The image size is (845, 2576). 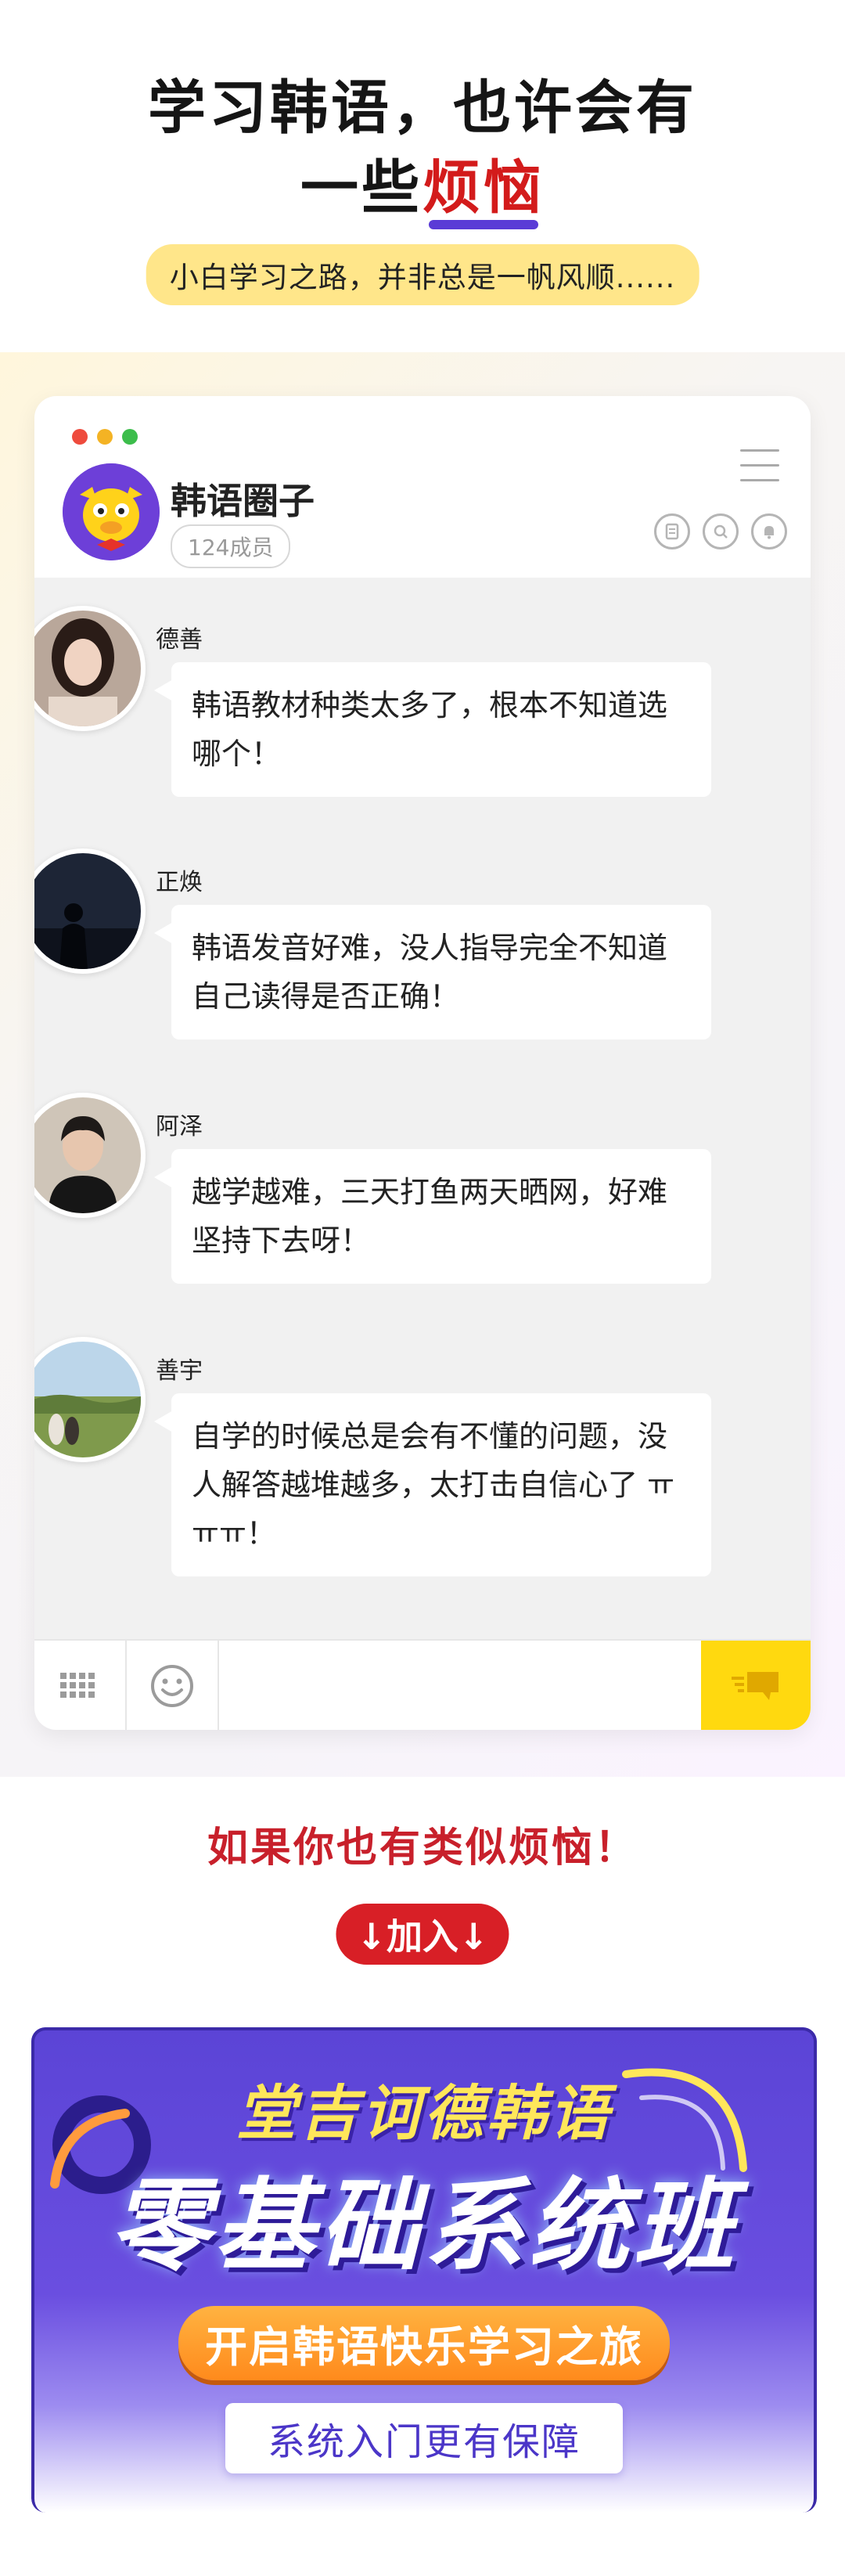 What do you see at coordinates (179, 1126) in the screenshot?
I see `message-username: 阿泽` at bounding box center [179, 1126].